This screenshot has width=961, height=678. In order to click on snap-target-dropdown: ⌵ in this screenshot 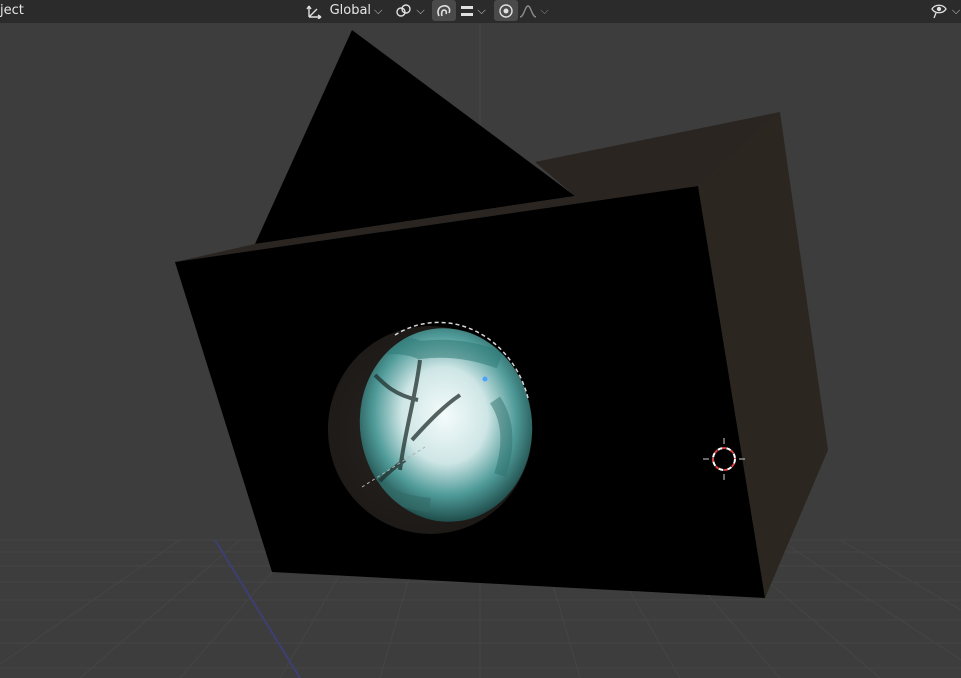, I will do `click(473, 10)`.